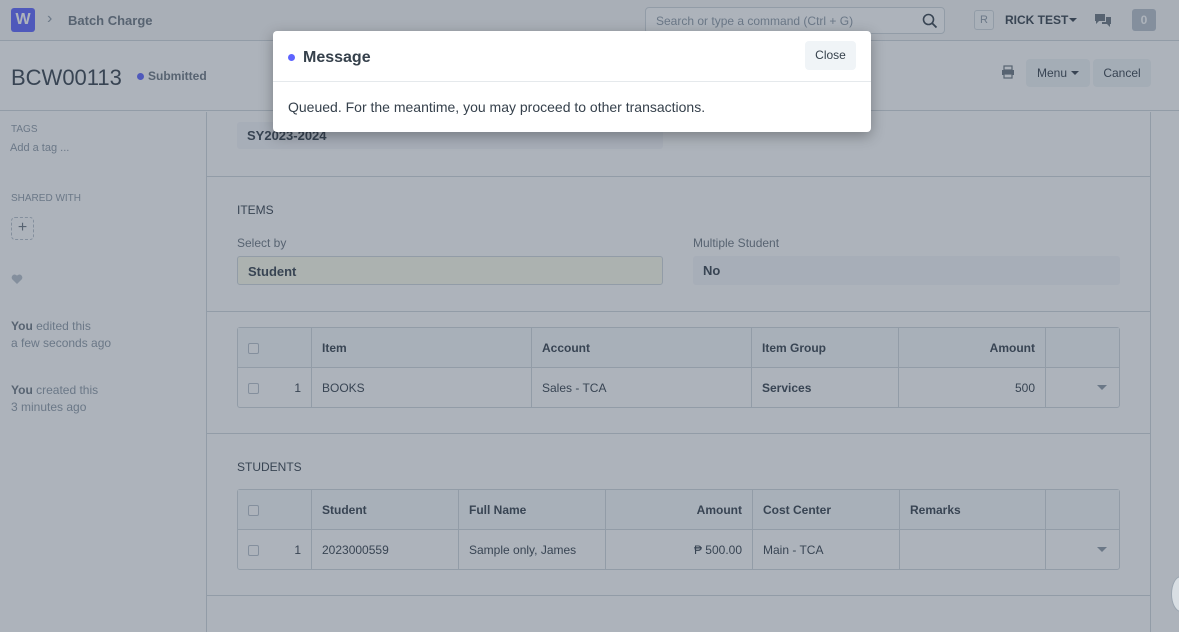 The width and height of the screenshot is (1179, 632). I want to click on dialog-divider, so click(572, 81).